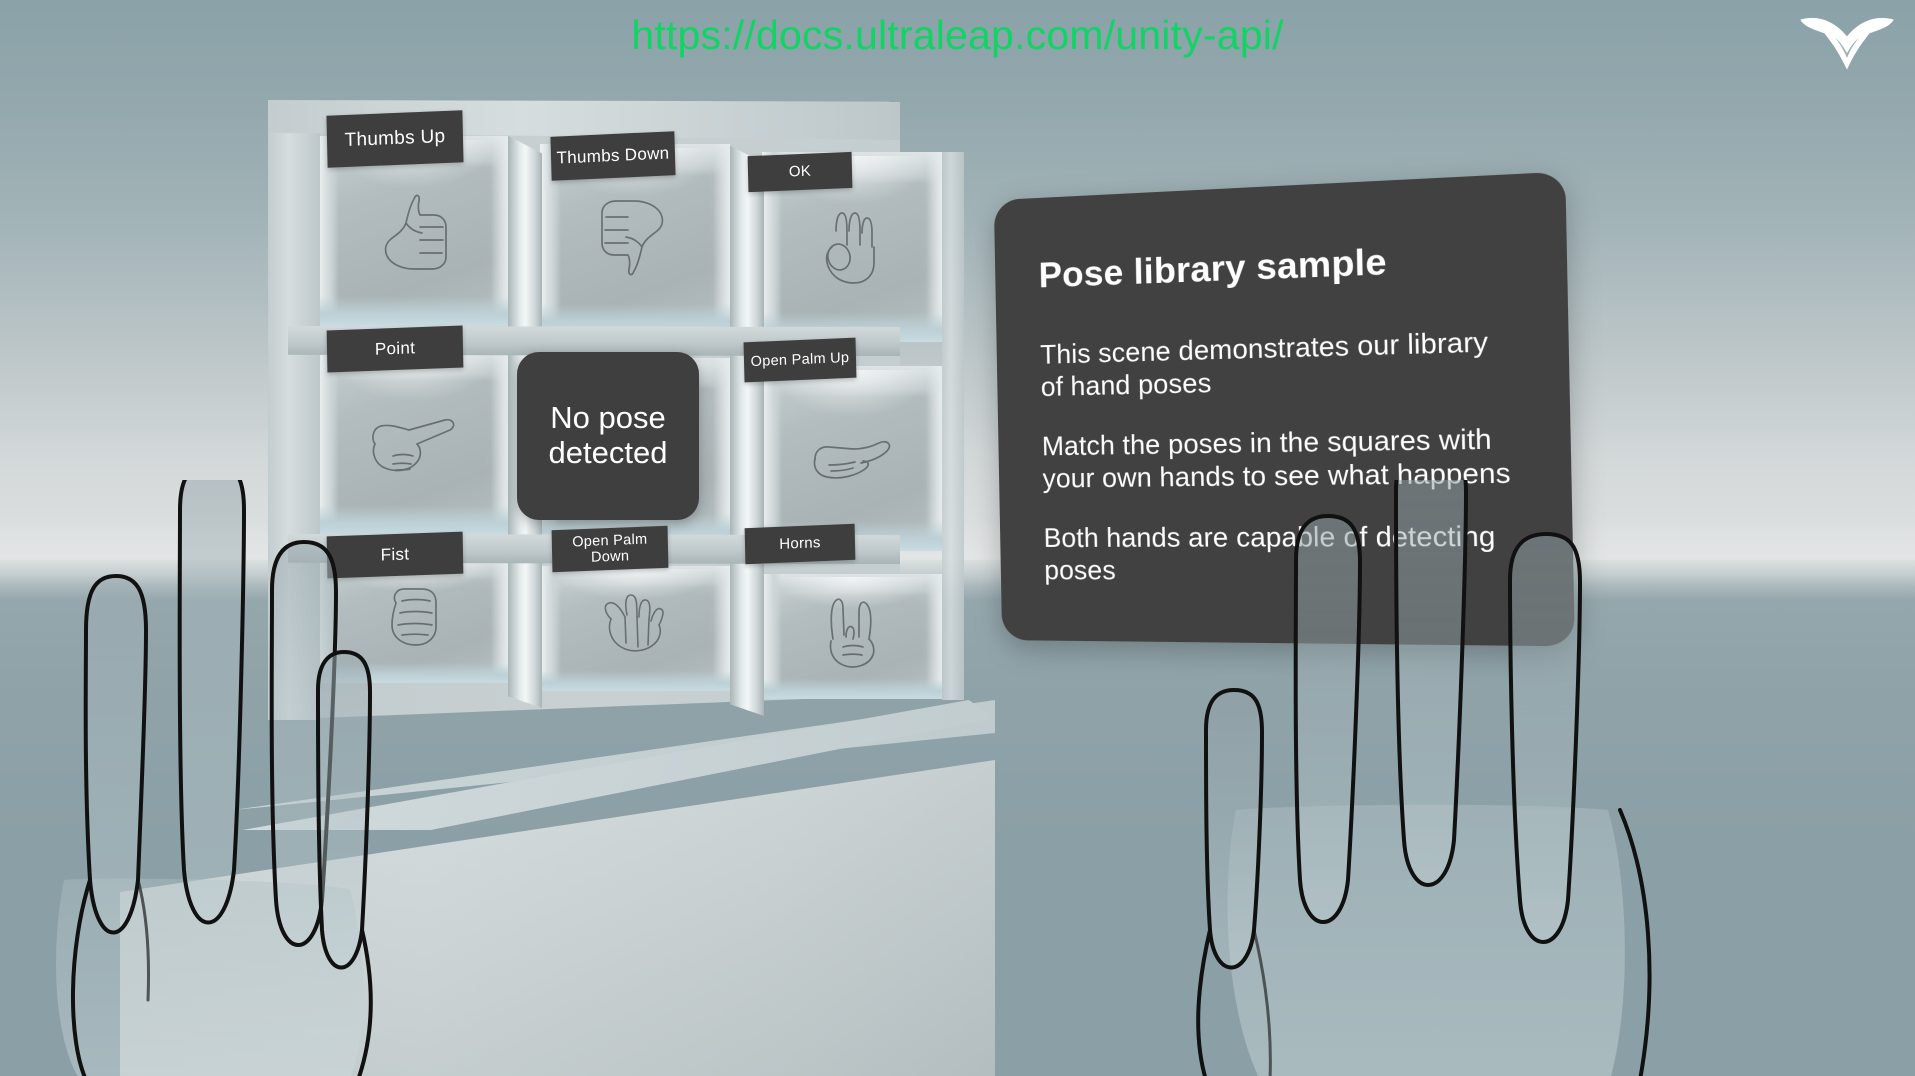  I want to click on horns-hand-icon, so click(852, 636).